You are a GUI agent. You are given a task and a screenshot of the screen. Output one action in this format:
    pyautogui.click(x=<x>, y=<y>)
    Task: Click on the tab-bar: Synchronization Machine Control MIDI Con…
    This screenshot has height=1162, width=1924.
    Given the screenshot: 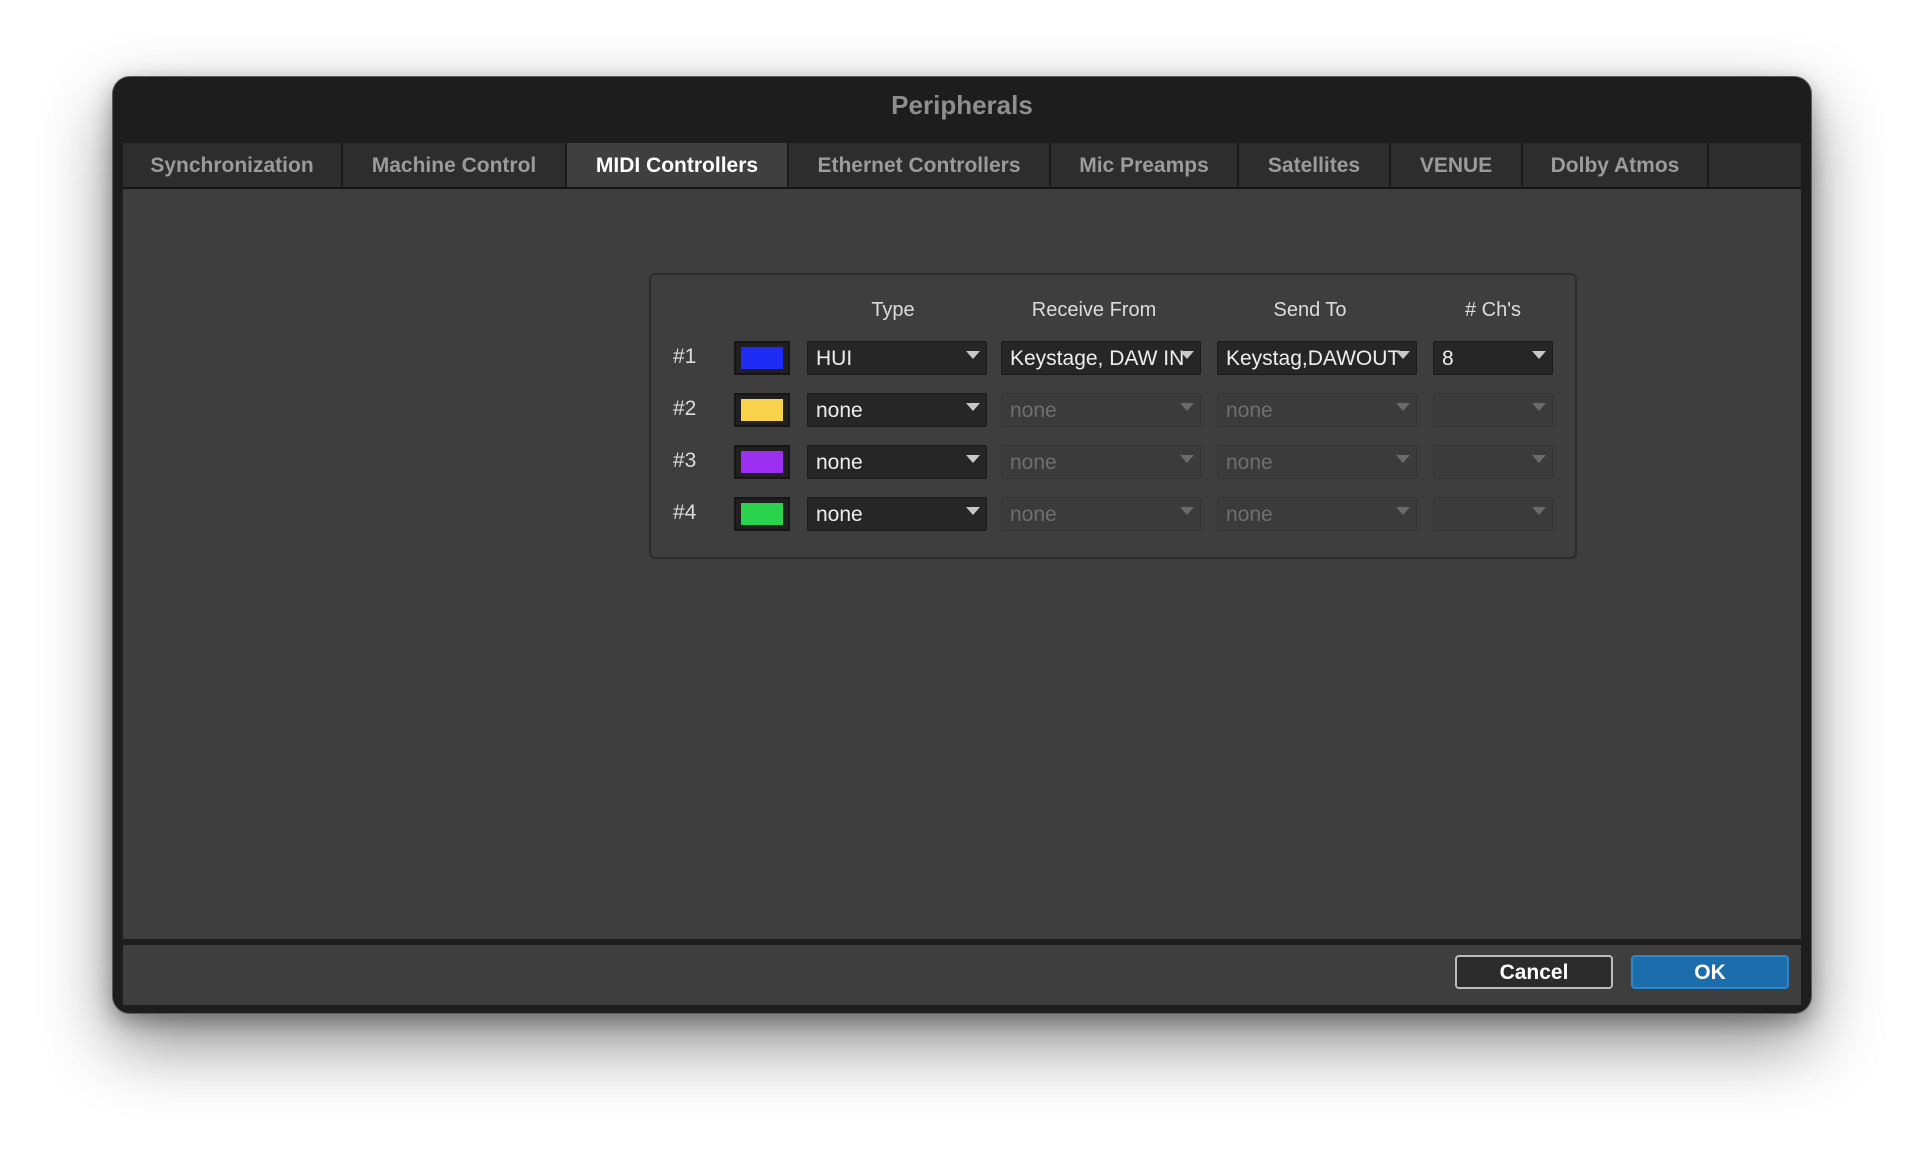 What is the action you would take?
    pyautogui.click(x=962, y=166)
    